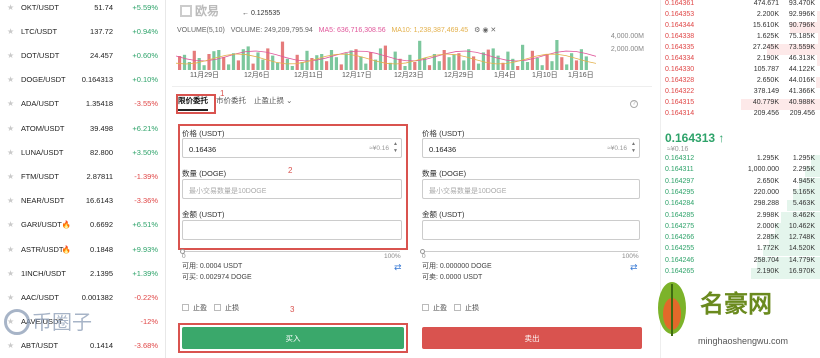  What do you see at coordinates (82, 176) in the screenshot?
I see `ticker-row: ★ FTM/USDT 2.87811 -1.39%` at bounding box center [82, 176].